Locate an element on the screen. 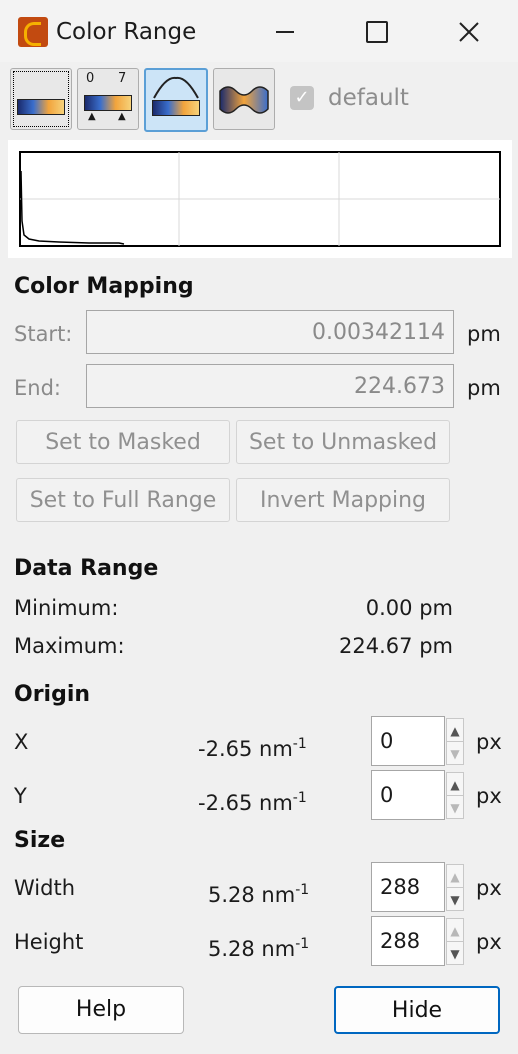 Image resolution: width=518 pixels, height=1054 pixels. origin-x-down-arrow: ▼ is located at coordinates (455, 753).